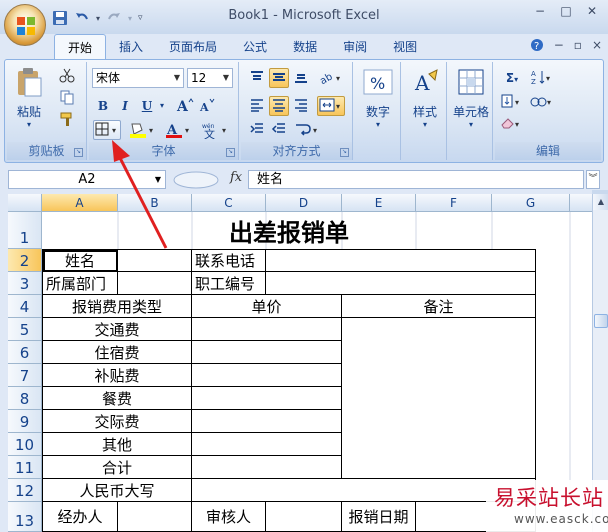 The width and height of the screenshot is (608, 532). I want to click on scroll-thumb, so click(601, 321).